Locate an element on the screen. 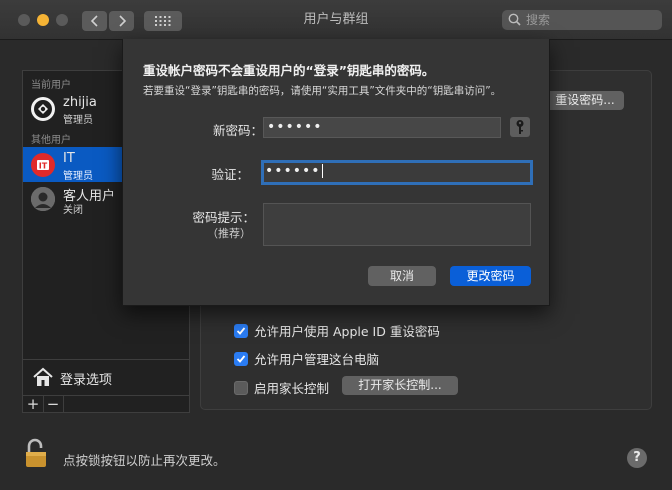 The image size is (672, 490). allow-admin-checkbox is located at coordinates (241, 358).